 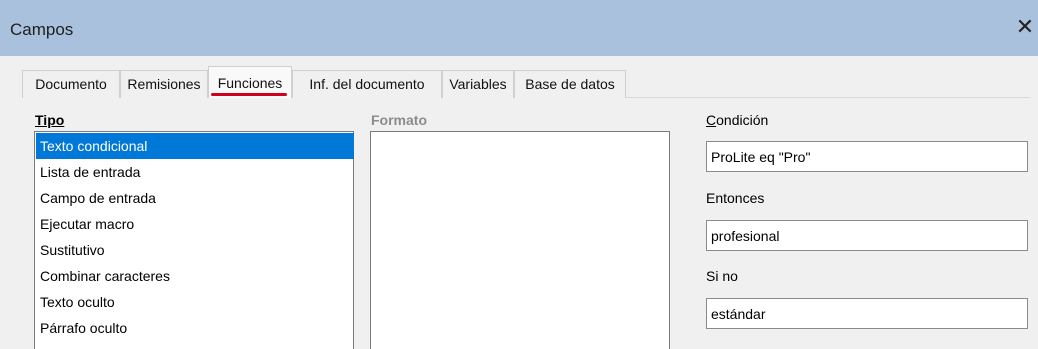 I want to click on list-item: Campo de entrada, so click(x=195, y=198).